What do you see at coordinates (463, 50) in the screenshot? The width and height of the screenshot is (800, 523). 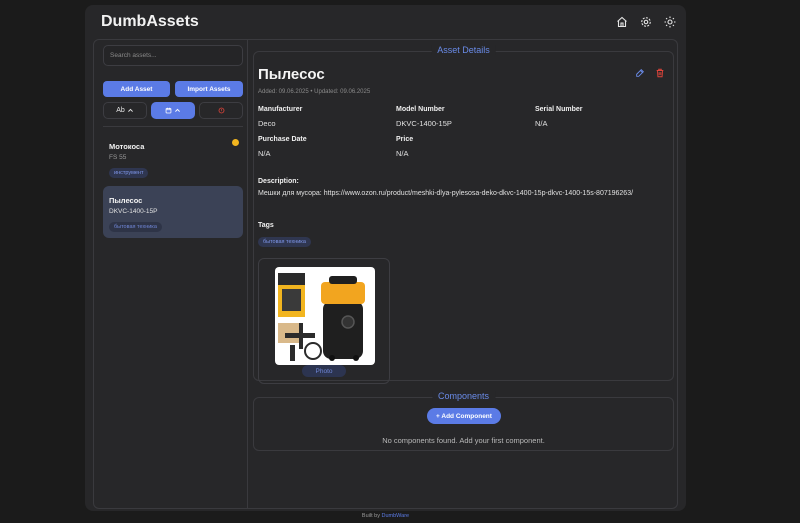 I see `asset-details-legend: Asset Details` at bounding box center [463, 50].